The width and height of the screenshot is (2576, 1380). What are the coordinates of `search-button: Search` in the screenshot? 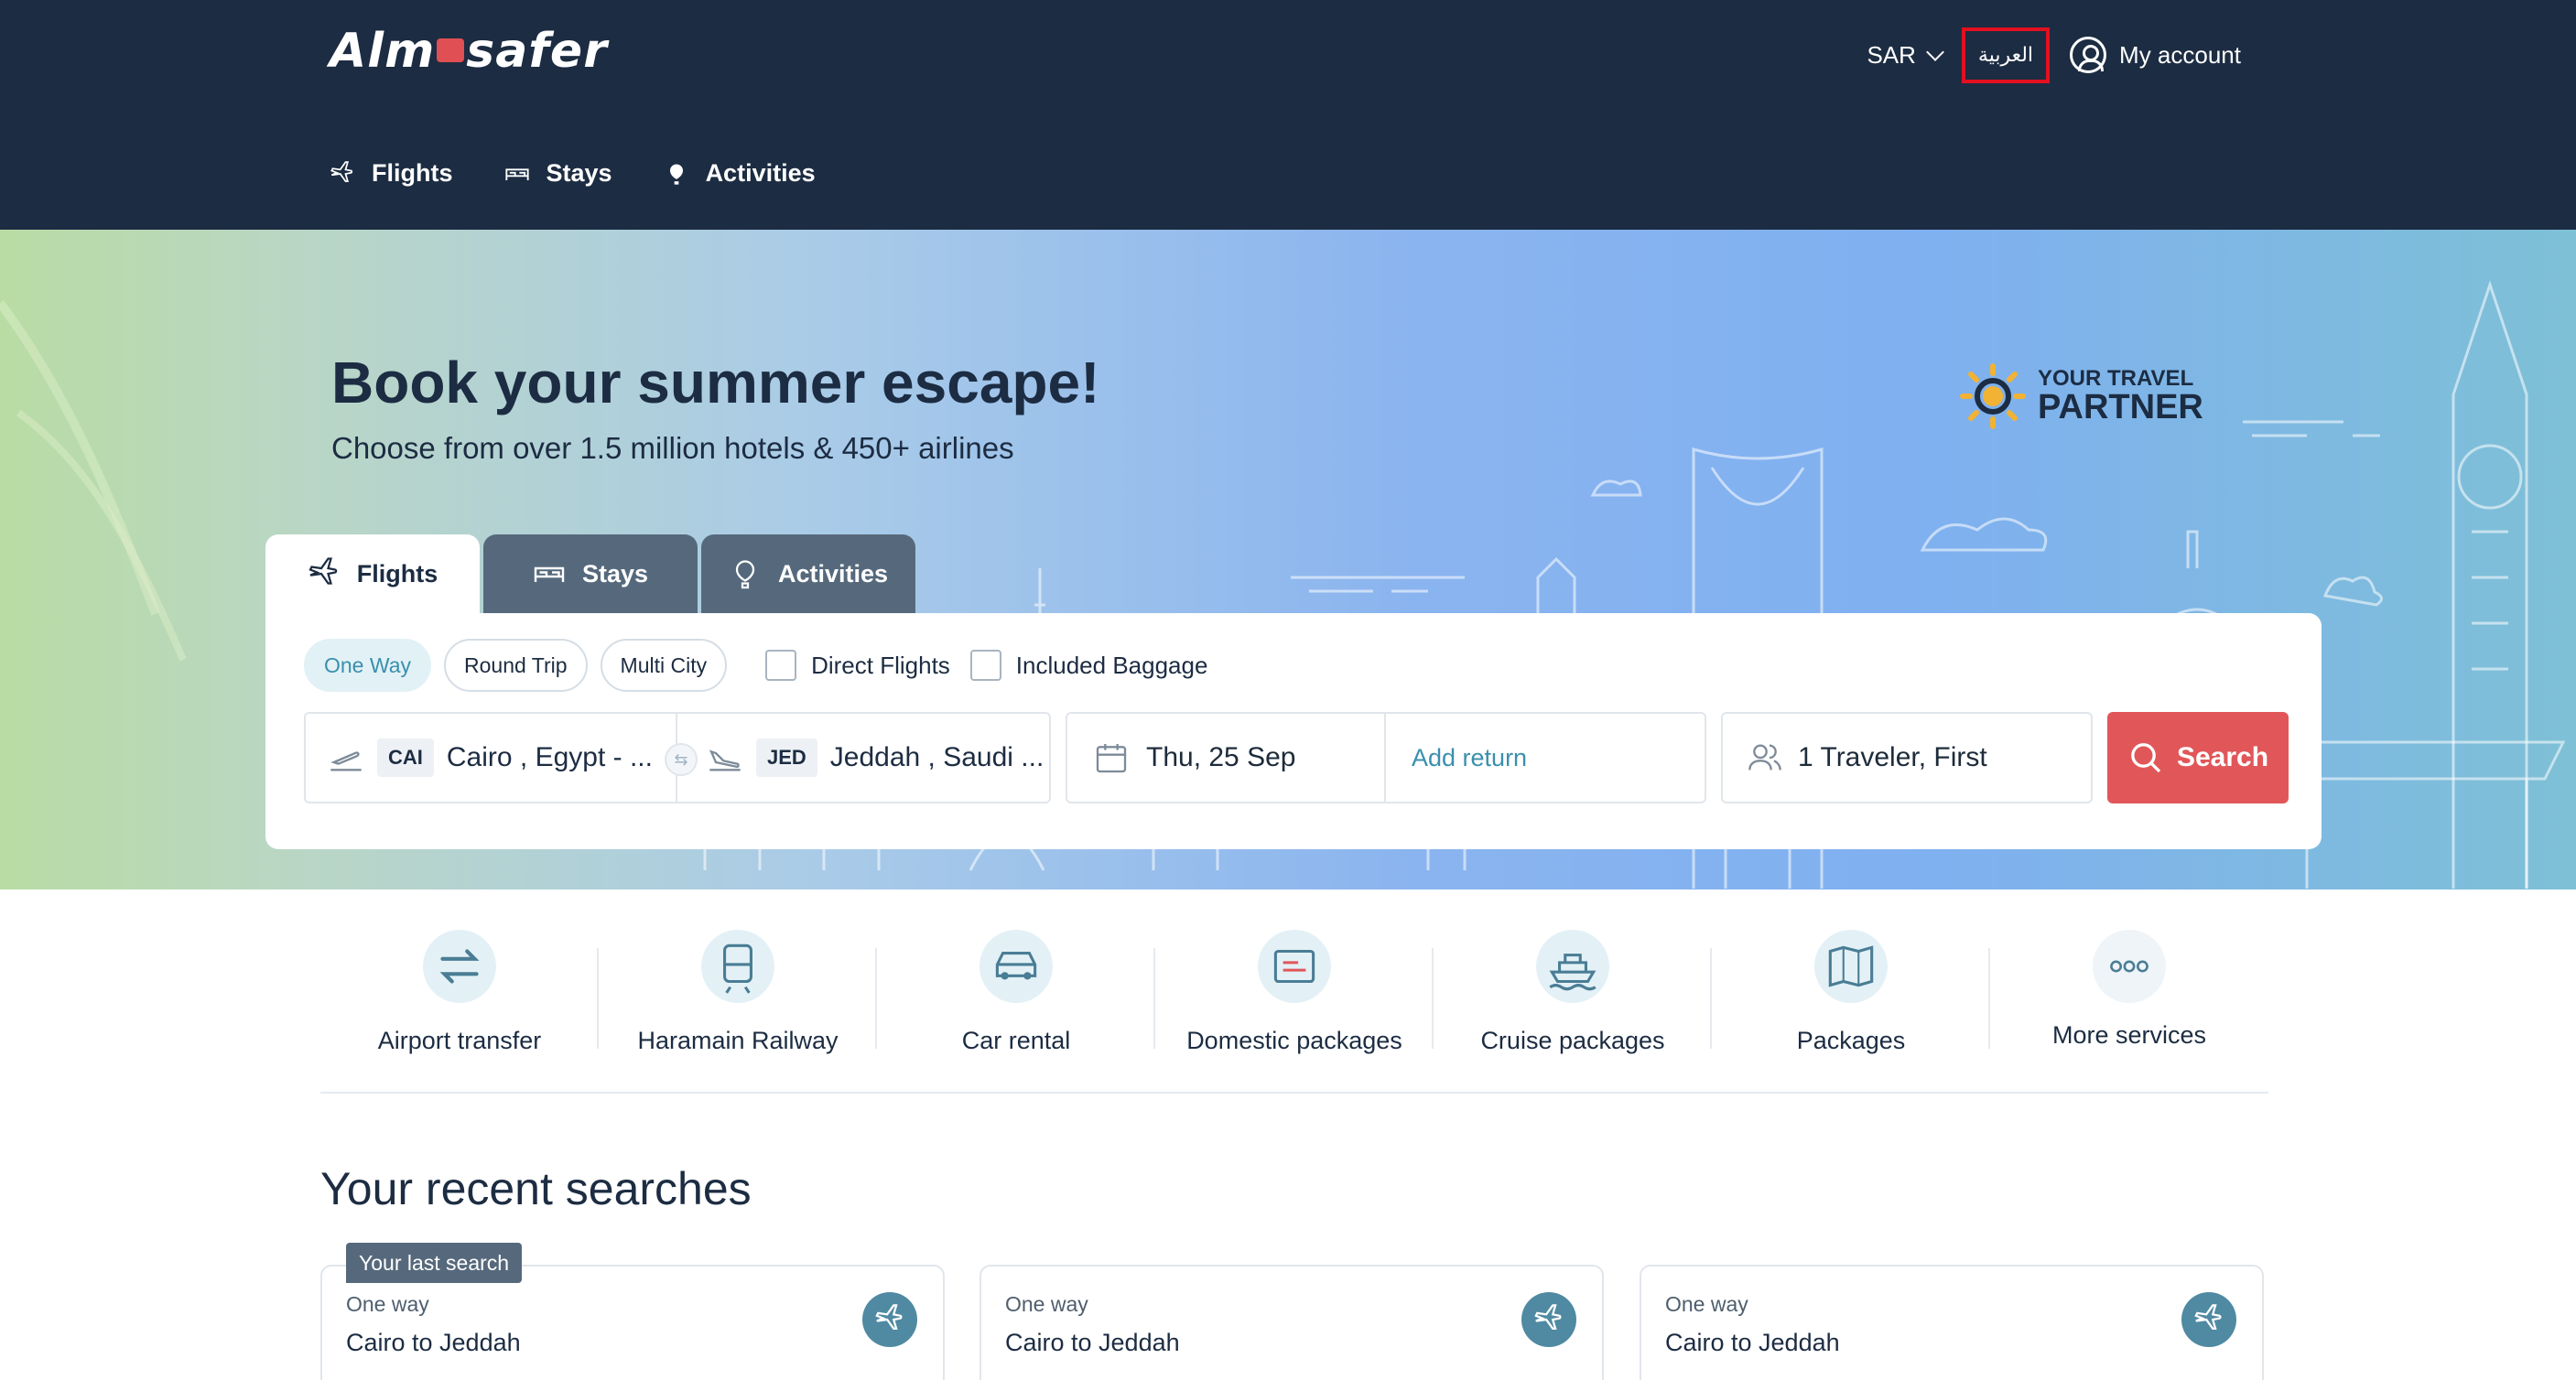 It's located at (2198, 758).